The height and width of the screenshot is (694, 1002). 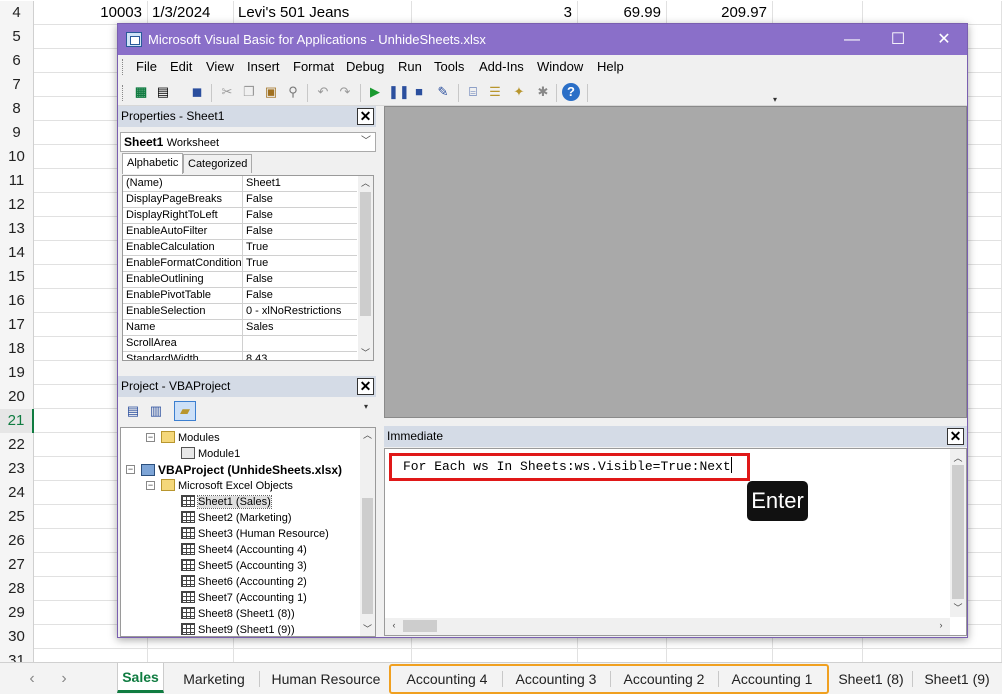 I want to click on properties-icon: ☰, so click(x=495, y=92).